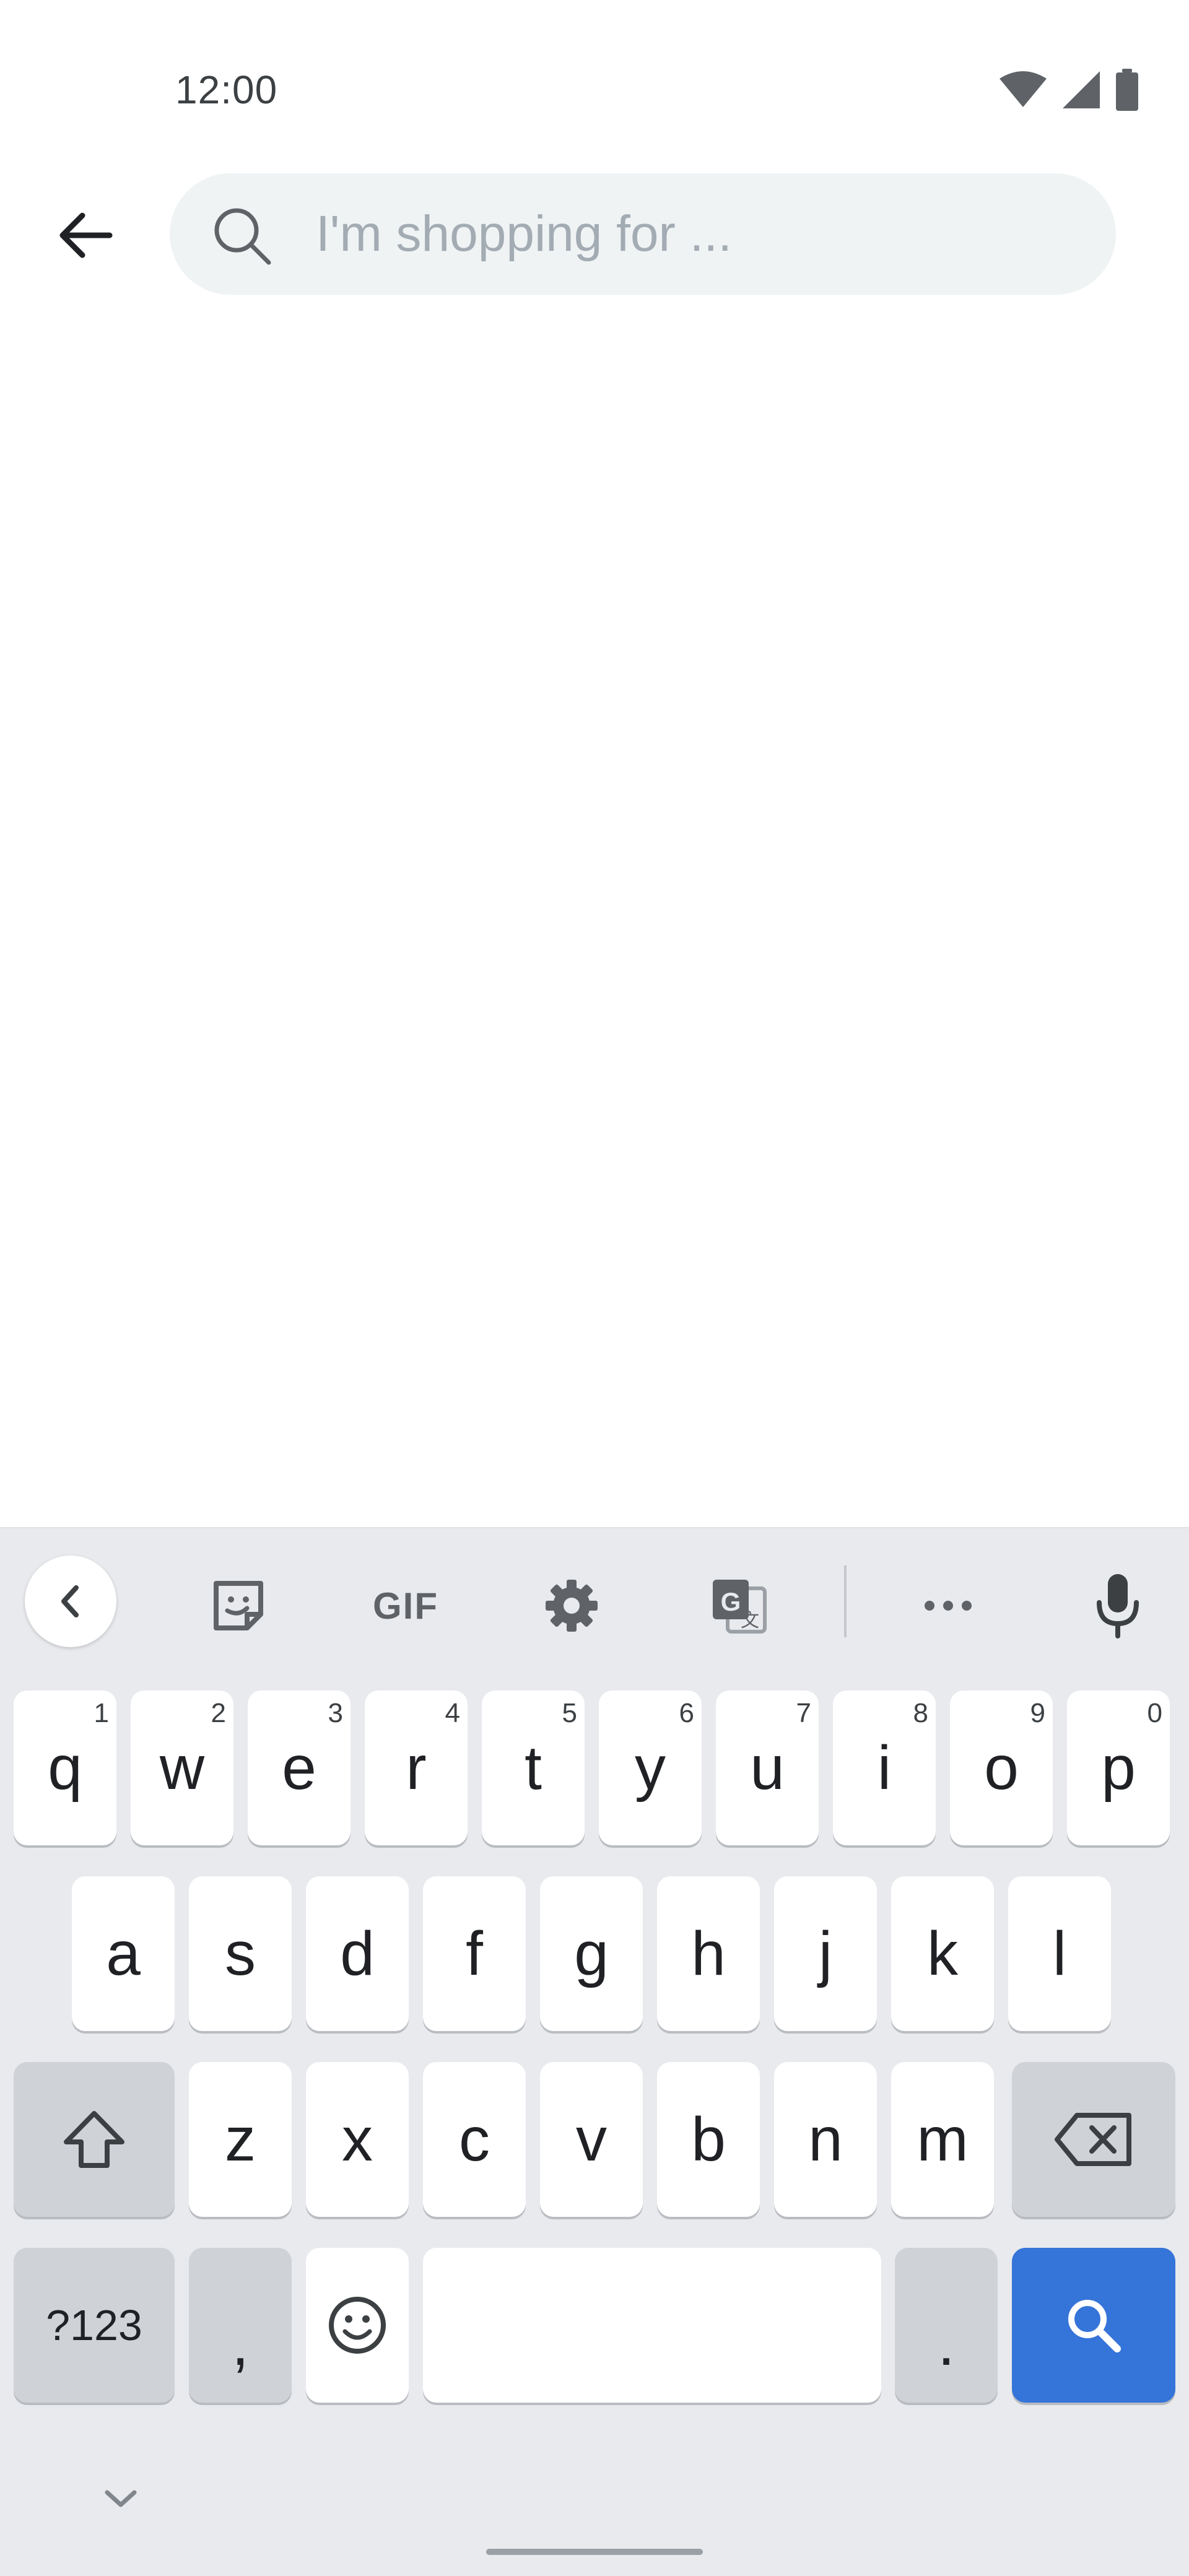 The image size is (1189, 2576). I want to click on microphone-icon, so click(1118, 1606).